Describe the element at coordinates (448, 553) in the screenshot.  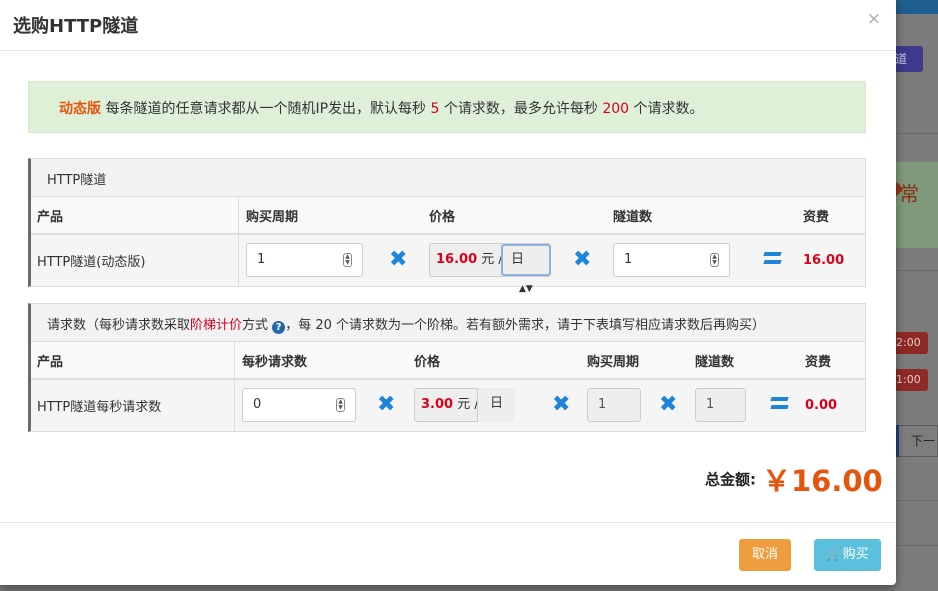
I see `modal-footer: 取消 🛒购买` at that location.